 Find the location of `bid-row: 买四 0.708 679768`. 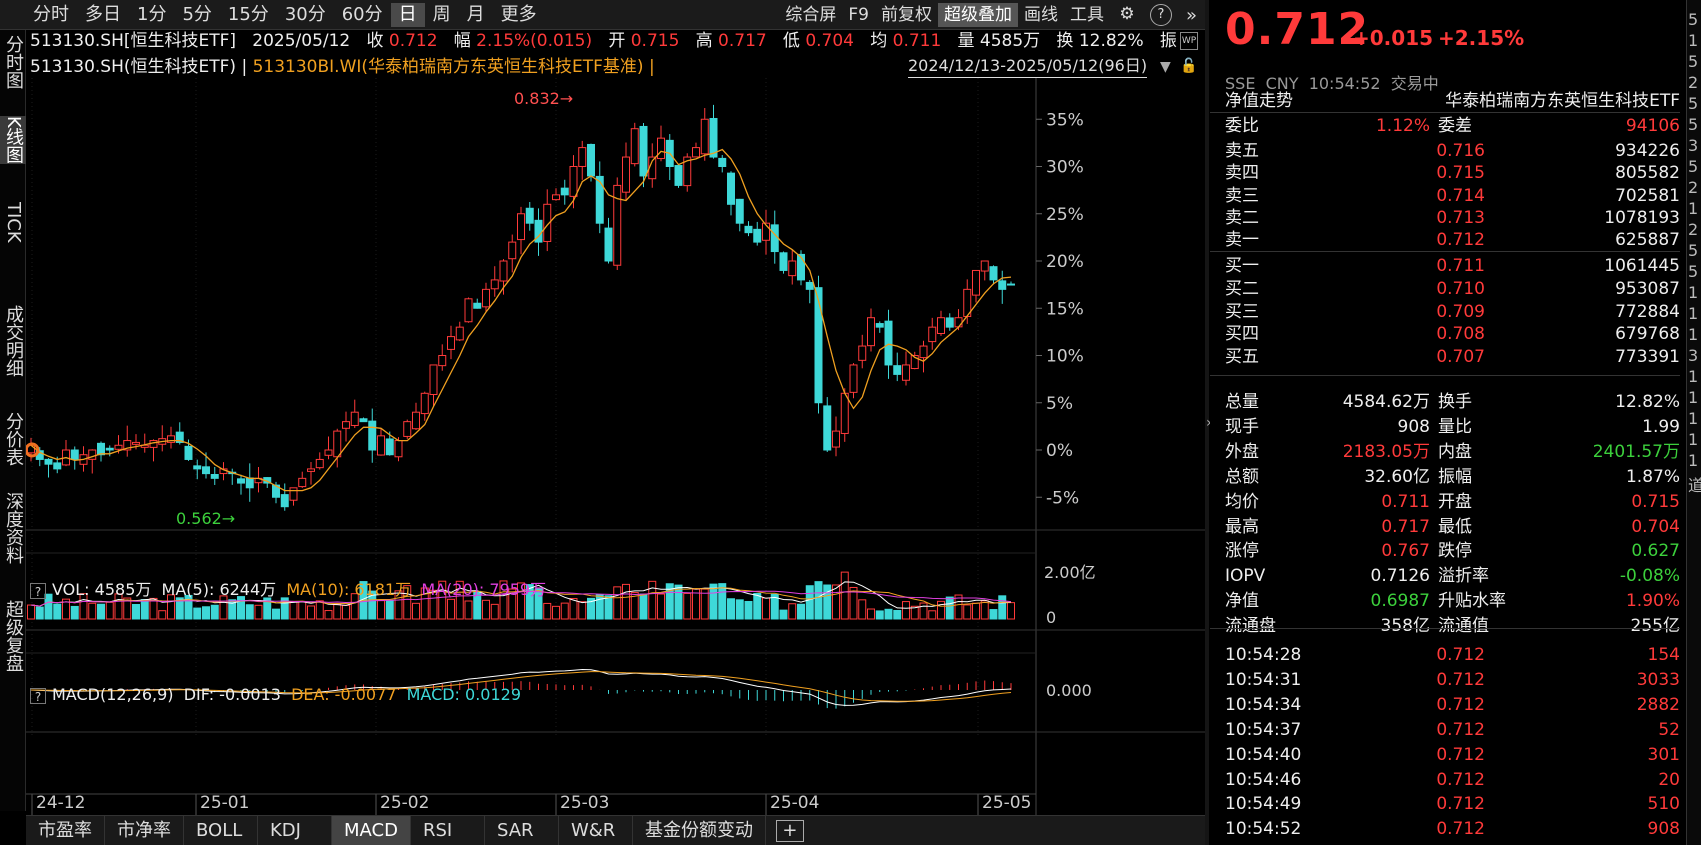

bid-row: 买四 0.708 679768 is located at coordinates (1452, 334).